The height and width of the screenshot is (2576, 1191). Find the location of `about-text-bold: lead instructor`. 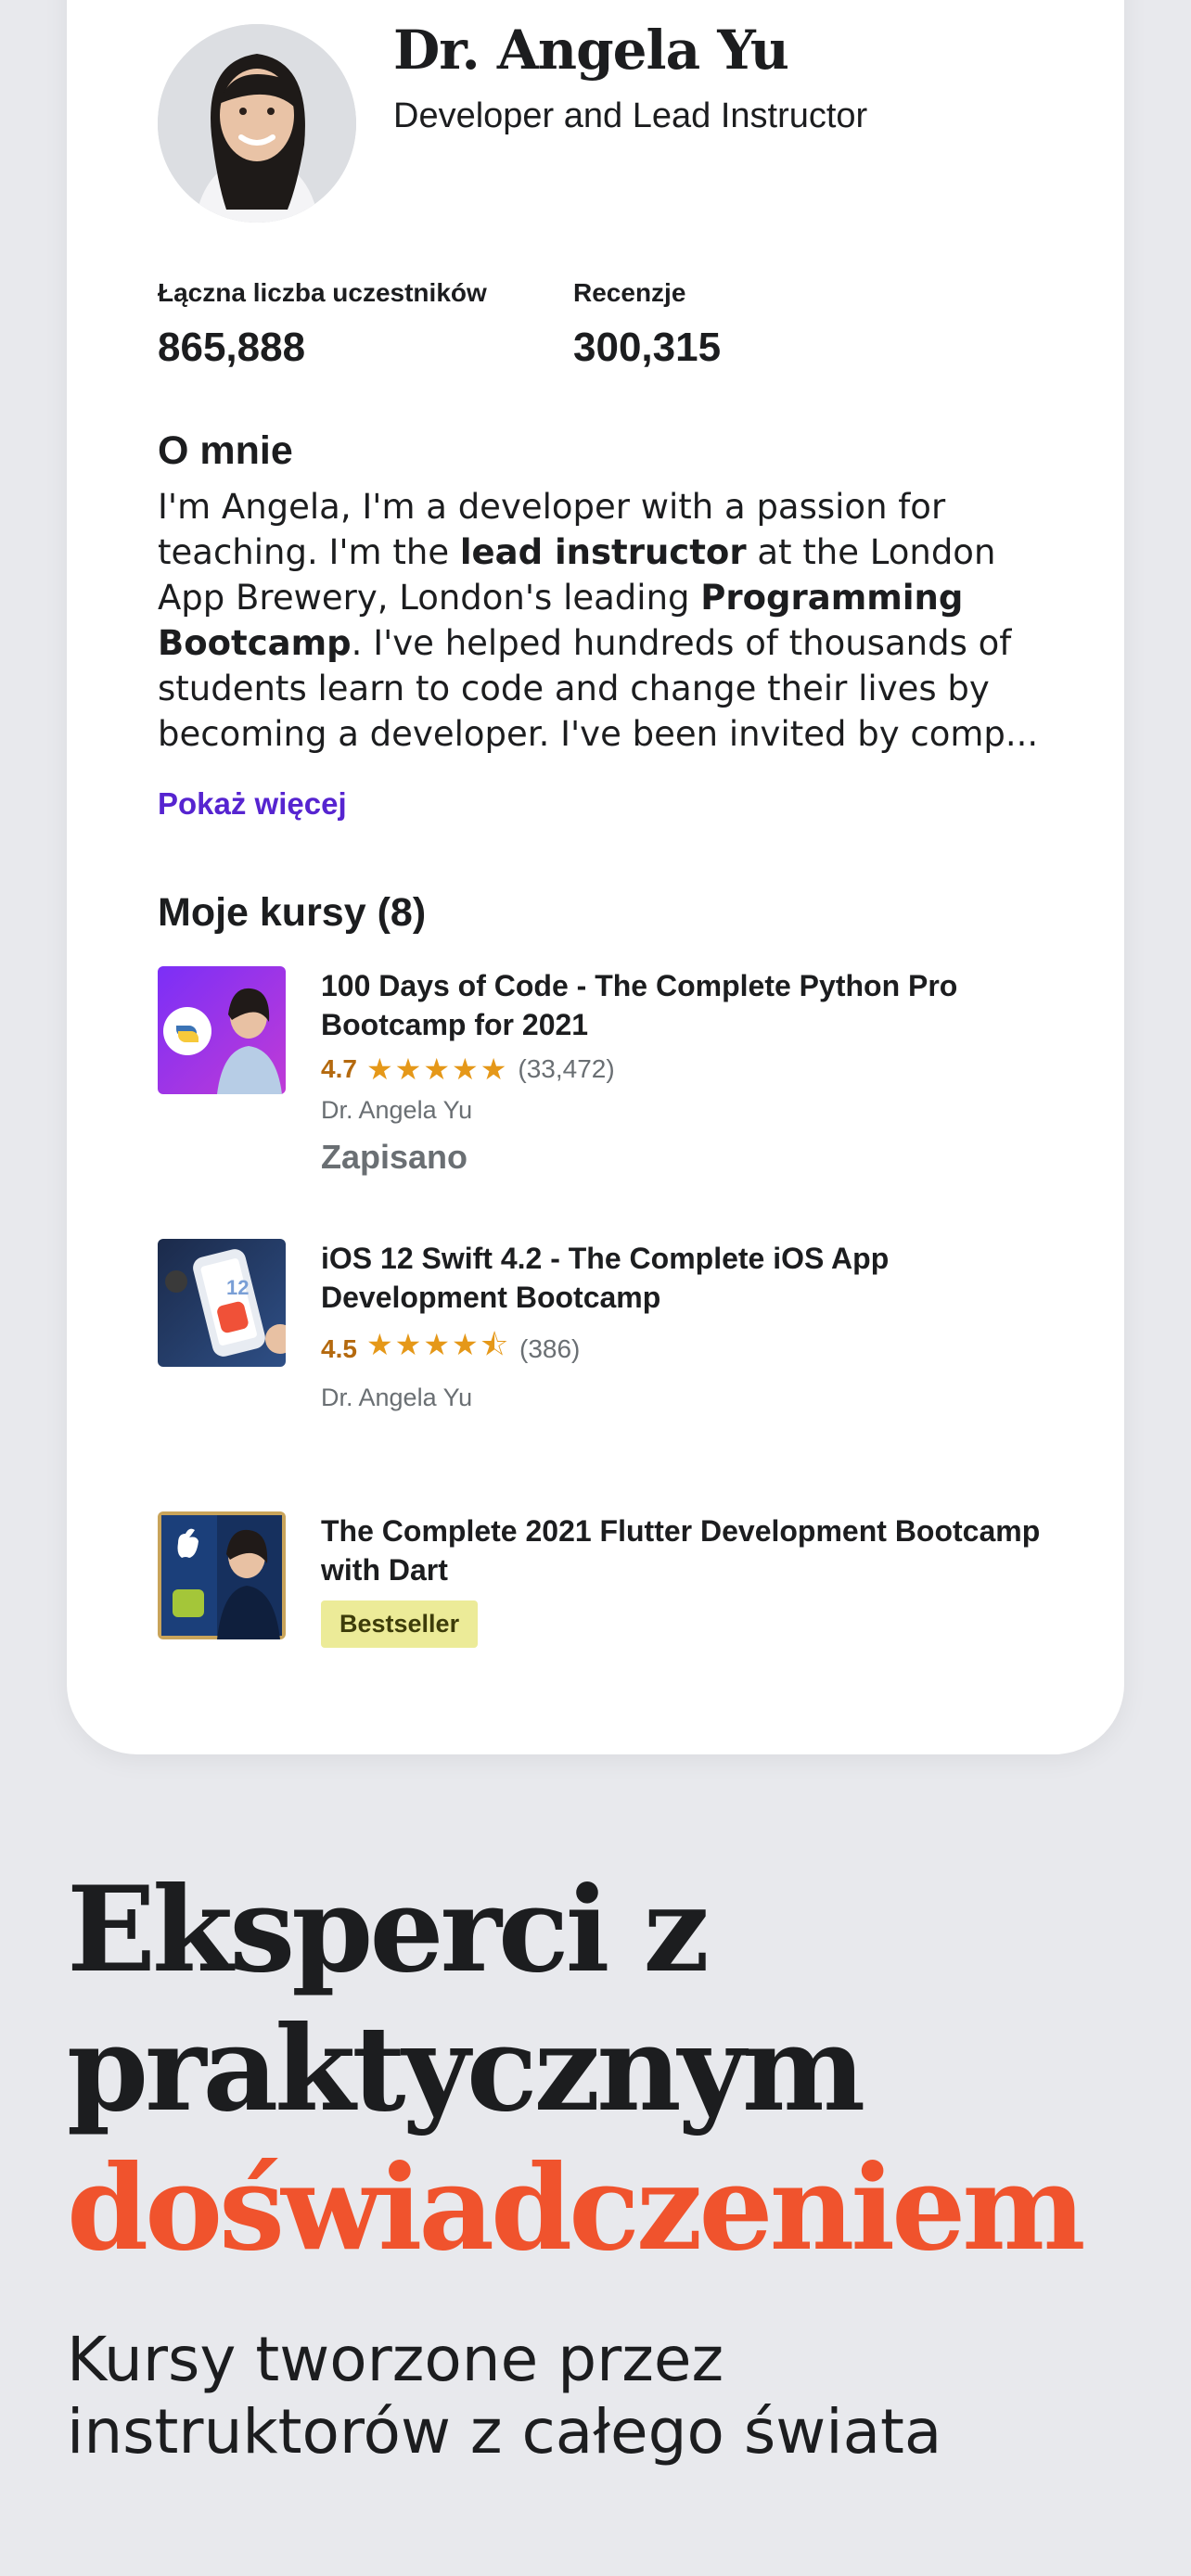

about-text-bold: lead instructor is located at coordinates (603, 552).